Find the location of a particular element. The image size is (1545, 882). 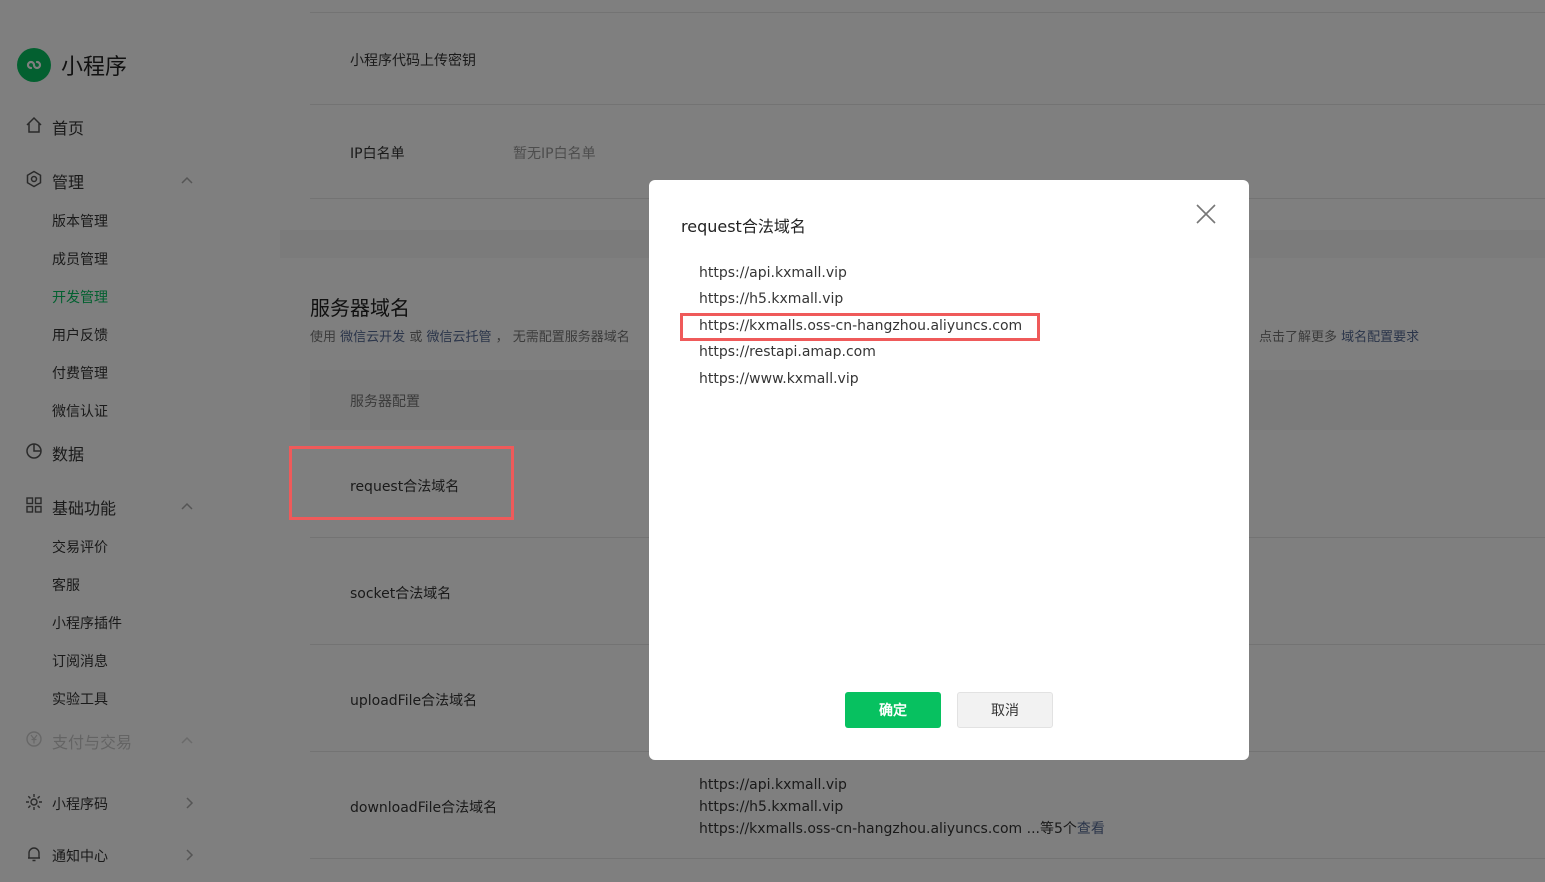

highlight-box-domain is located at coordinates (860, 327).